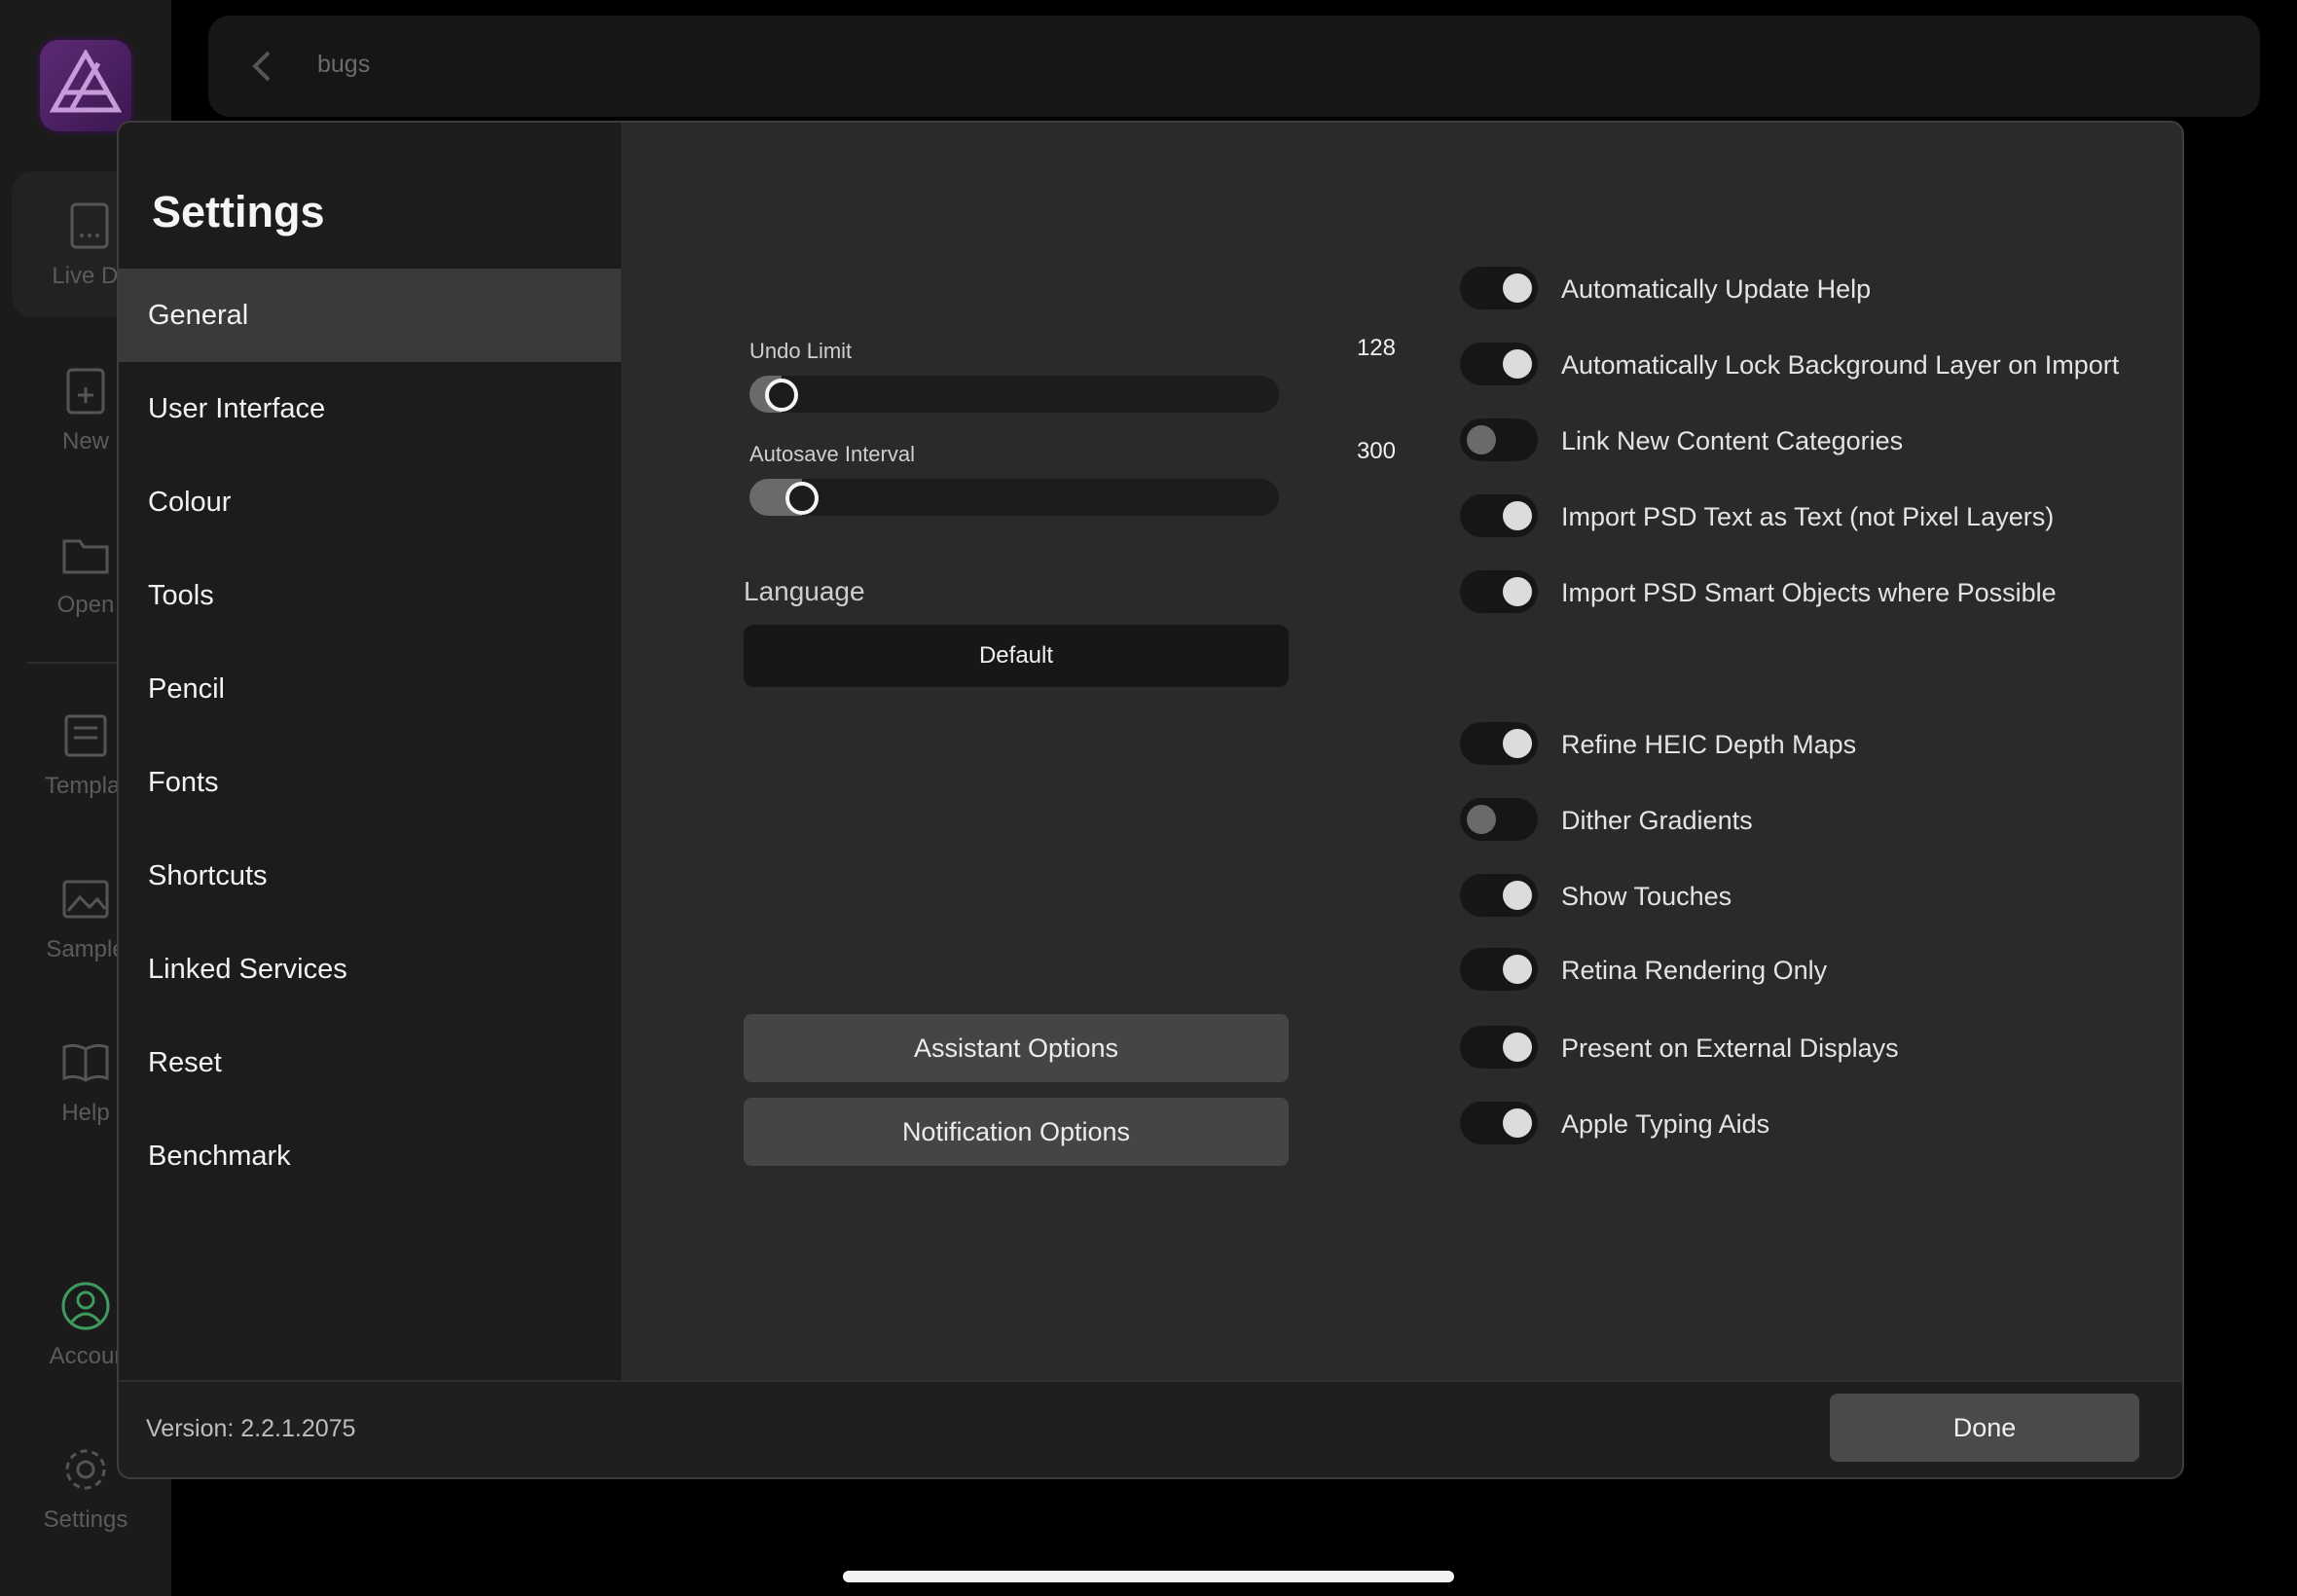 The height and width of the screenshot is (1596, 2297). I want to click on toggle-row: Present on External Displays, so click(1810, 1048).